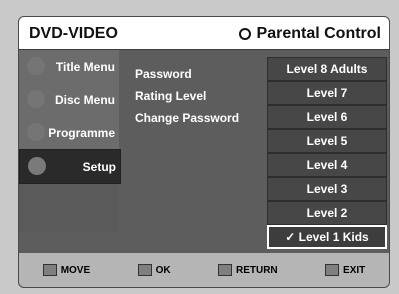  What do you see at coordinates (204, 33) in the screenshot?
I see `menu-header: DVD-VIDEO Parental Control` at bounding box center [204, 33].